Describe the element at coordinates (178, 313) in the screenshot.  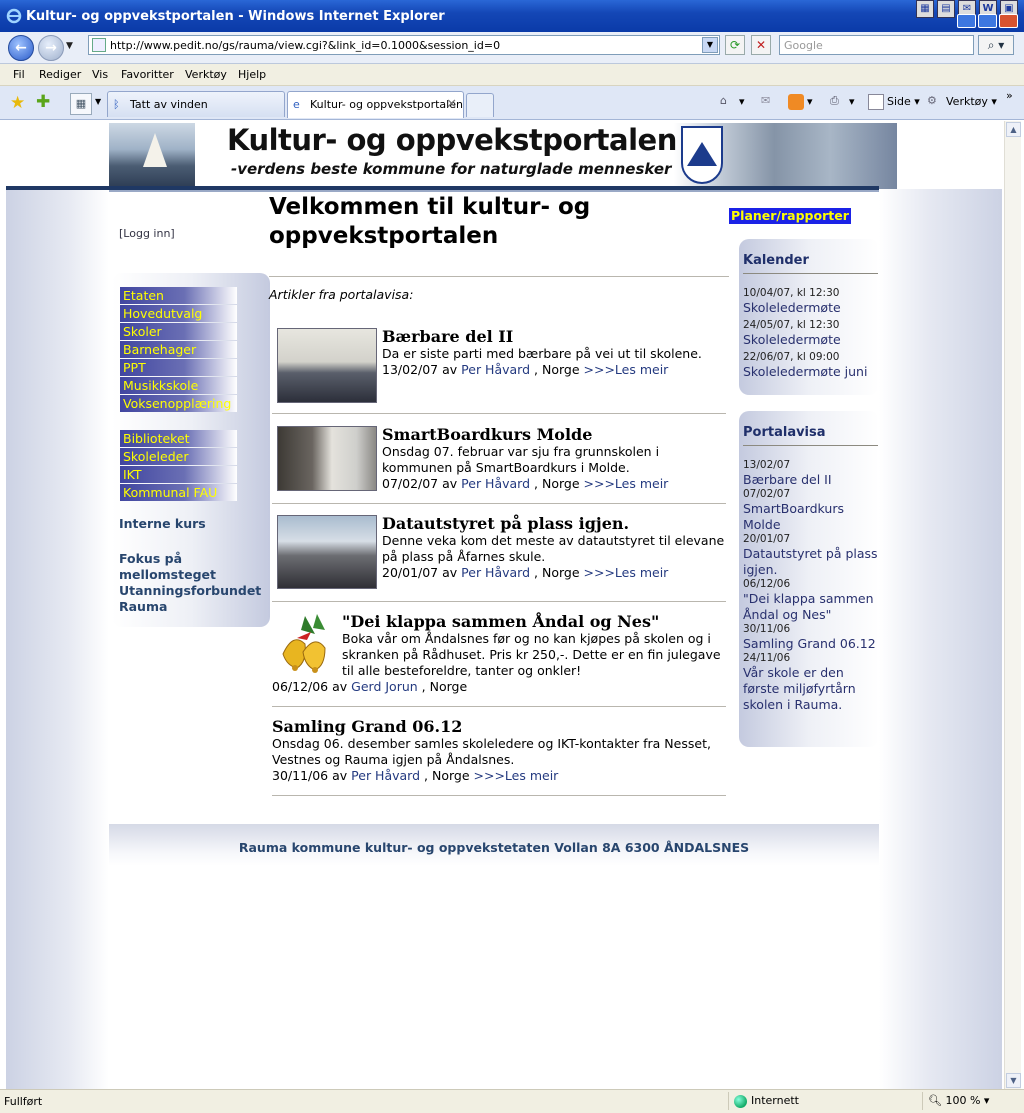
I see `nav-item-hovedutvalg: Hovedutvalg` at that location.